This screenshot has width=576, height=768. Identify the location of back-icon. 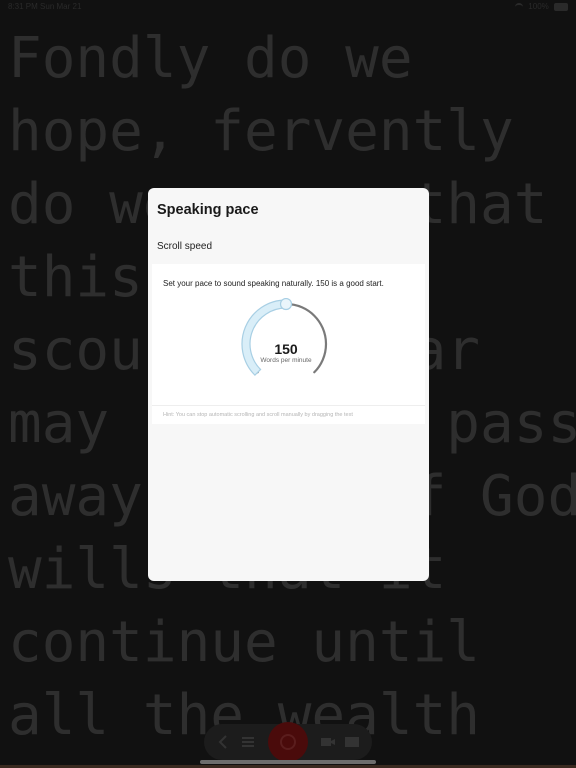
(224, 742).